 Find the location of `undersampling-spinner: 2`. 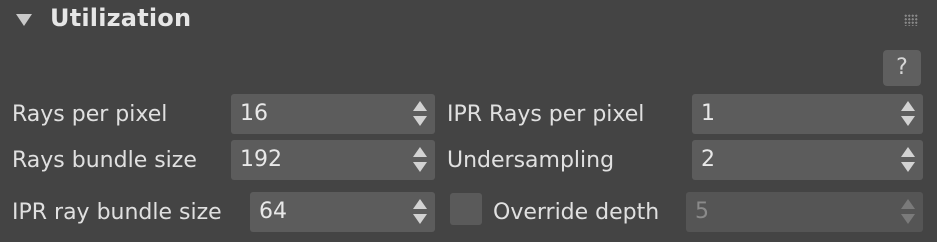

undersampling-spinner: 2 is located at coordinates (807, 160).